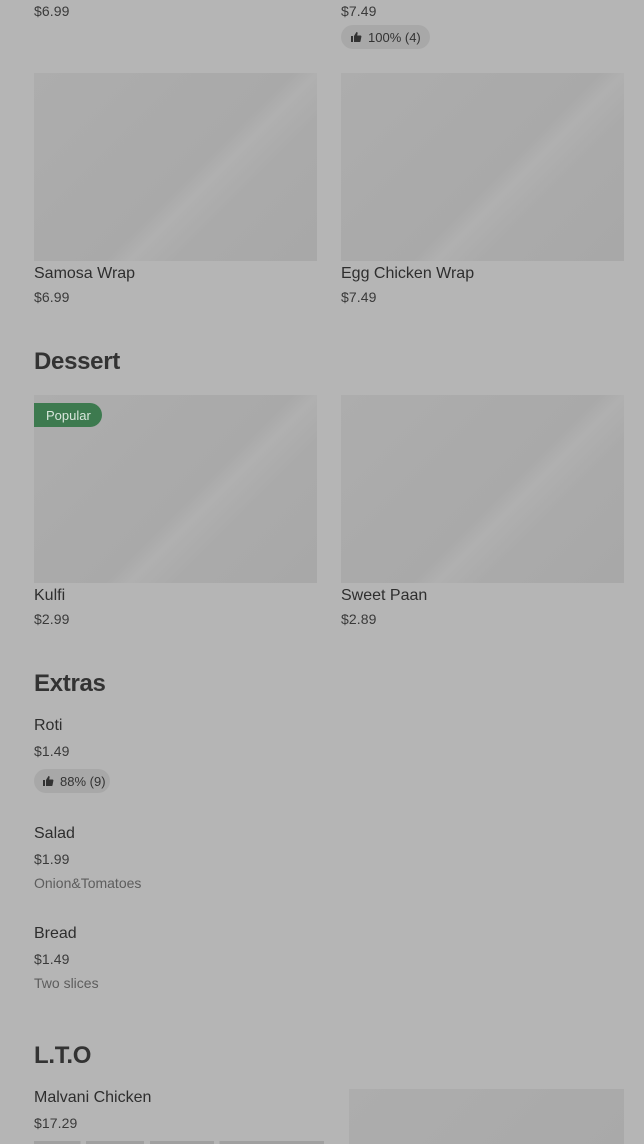 The height and width of the screenshot is (1144, 644). I want to click on rating-text: 88% (9), so click(83, 781).